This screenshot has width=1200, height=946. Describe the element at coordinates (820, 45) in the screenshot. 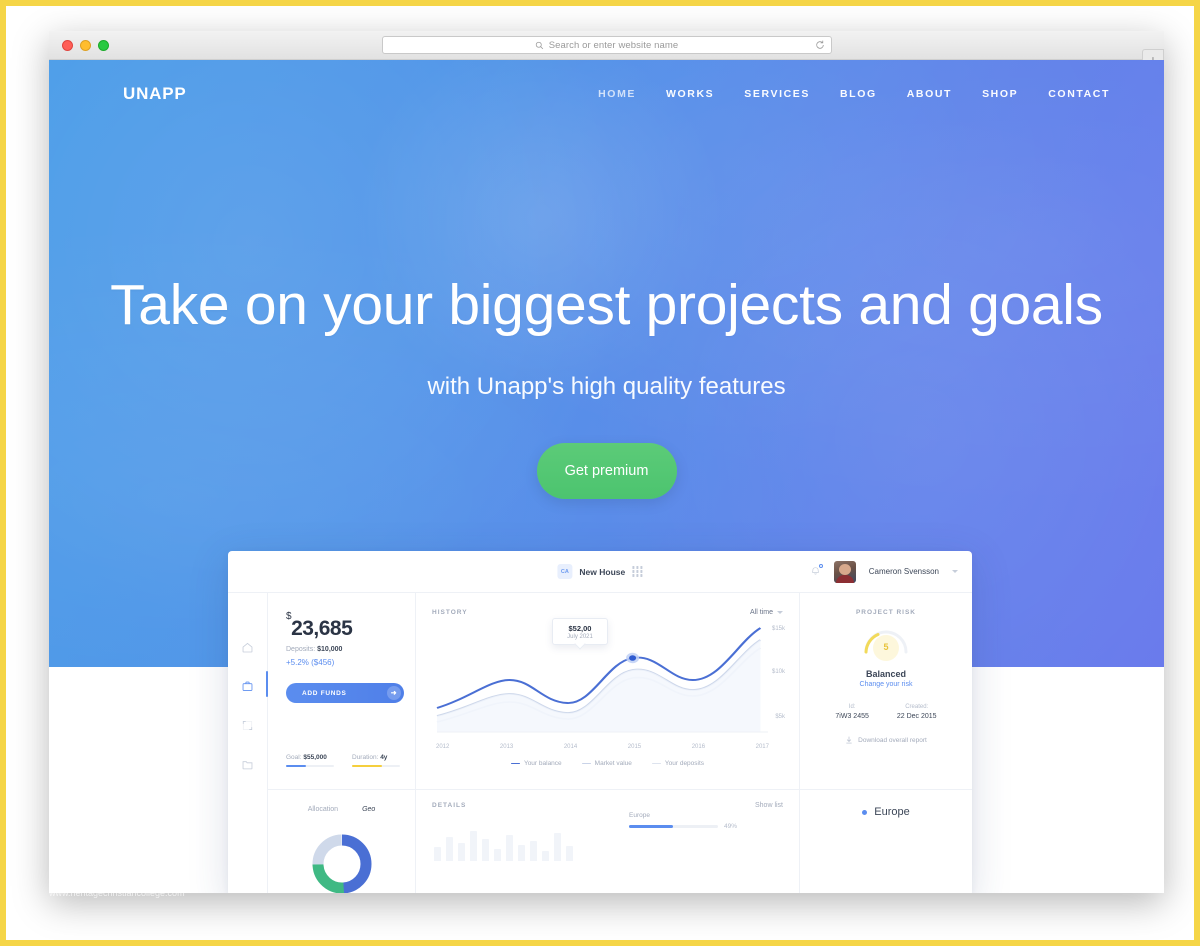

I see `reload-icon` at that location.